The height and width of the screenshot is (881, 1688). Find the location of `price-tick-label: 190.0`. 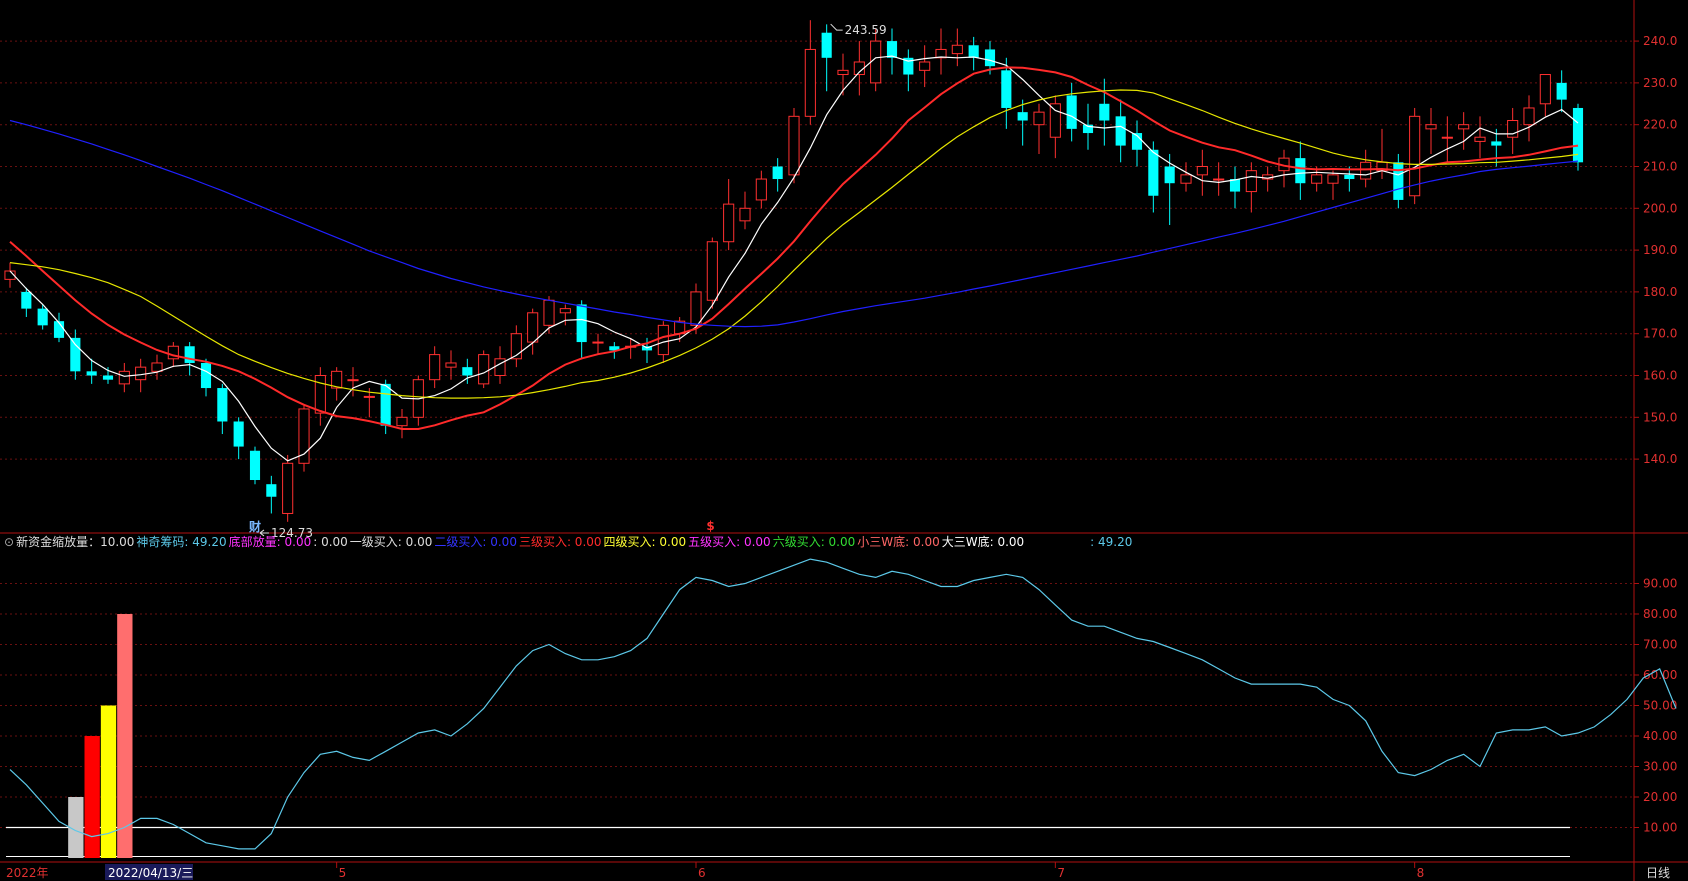

price-tick-label: 190.0 is located at coordinates (1660, 250).